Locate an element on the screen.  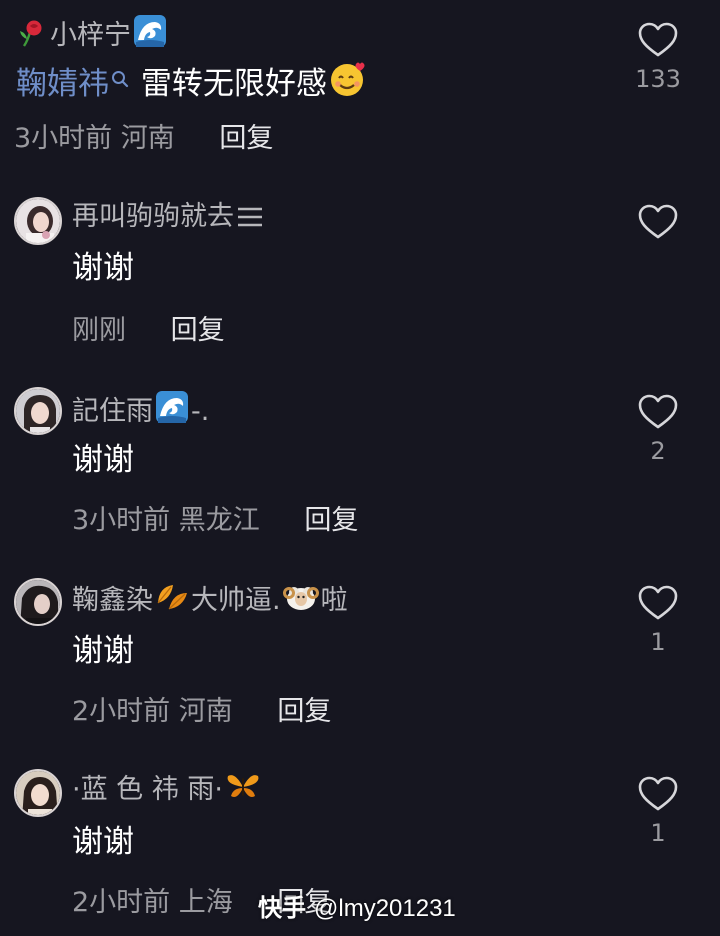
reply-username-row: 再叫驹驹就去 is located at coordinates (169, 219).